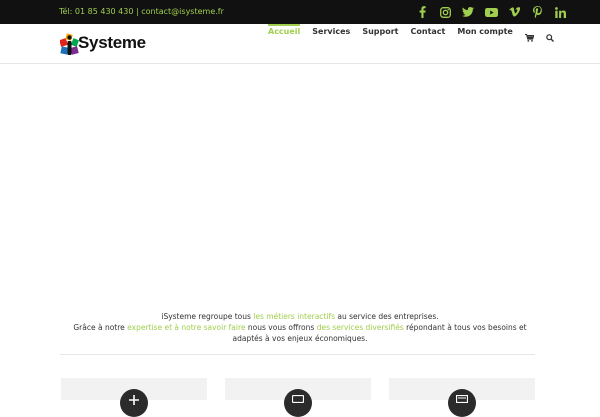 The image size is (600, 417). What do you see at coordinates (284, 32) in the screenshot?
I see `nav-item-accueil: Accueil` at bounding box center [284, 32].